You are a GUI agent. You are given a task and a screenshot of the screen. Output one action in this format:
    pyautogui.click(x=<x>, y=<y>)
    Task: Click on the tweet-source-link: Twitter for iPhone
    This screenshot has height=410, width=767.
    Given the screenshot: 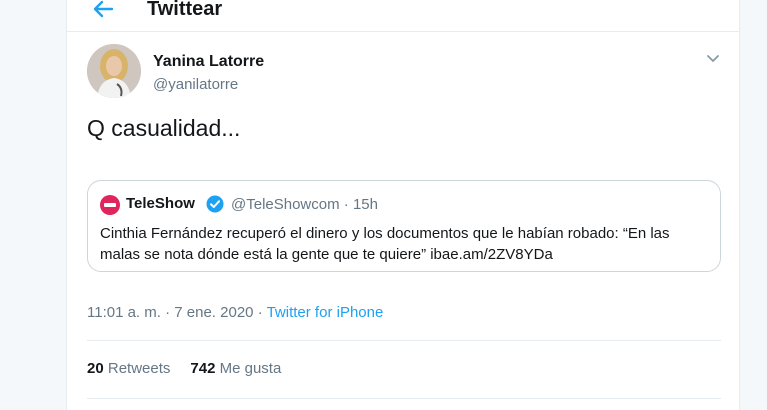 What is the action you would take?
    pyautogui.click(x=325, y=312)
    